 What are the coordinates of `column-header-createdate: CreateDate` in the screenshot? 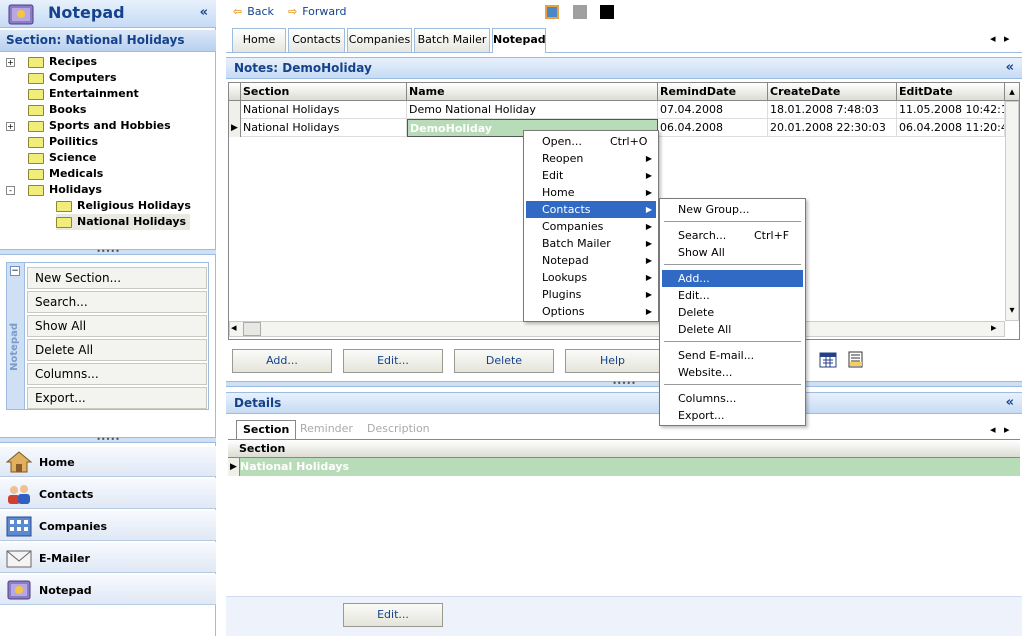 It's located at (832, 92).